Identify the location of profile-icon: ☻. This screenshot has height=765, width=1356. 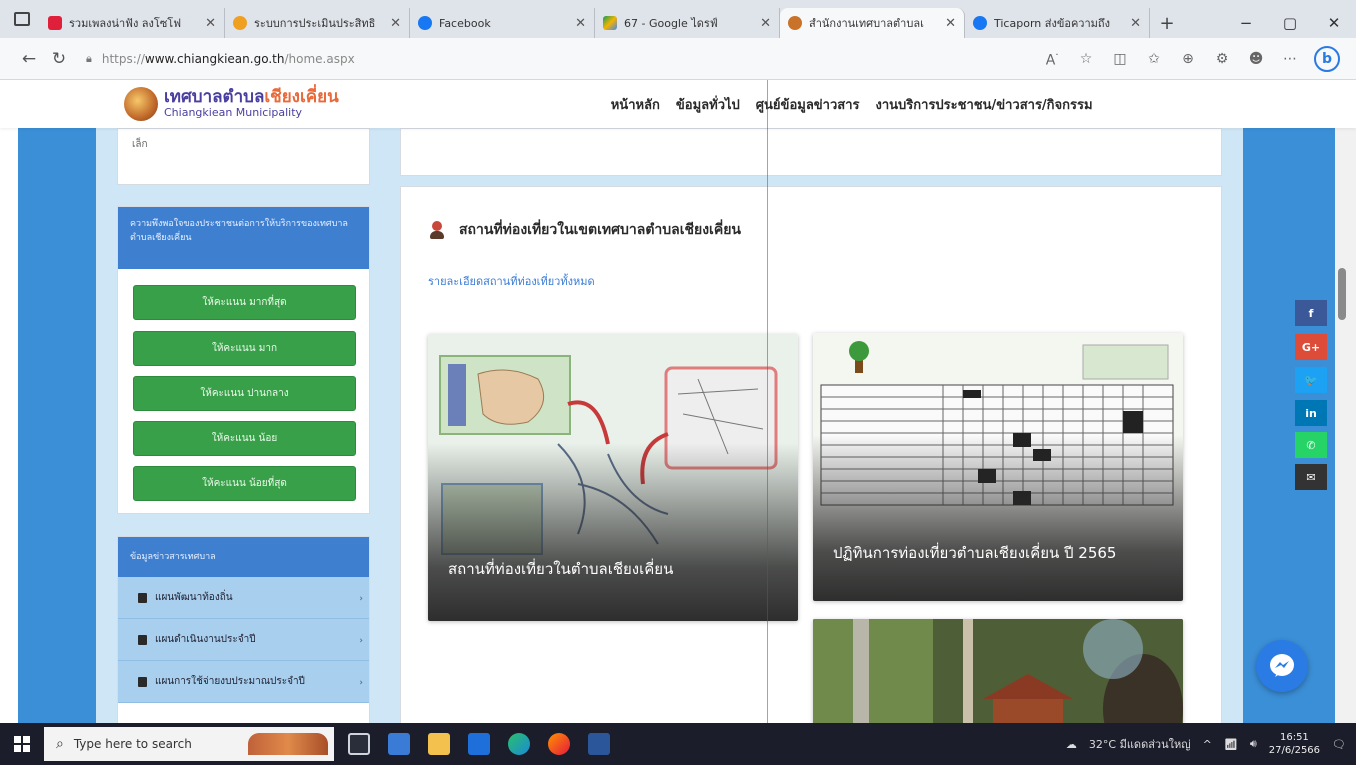
(1256, 59).